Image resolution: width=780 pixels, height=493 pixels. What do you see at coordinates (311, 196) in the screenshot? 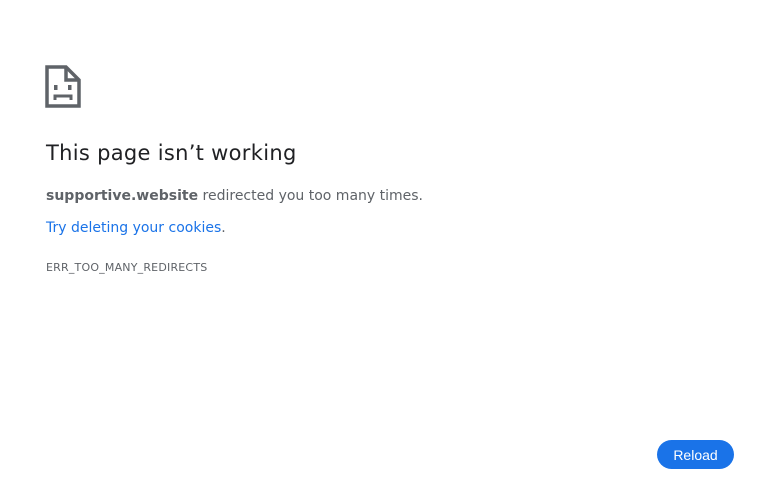
I see `summary-message: redirected you too many times.` at bounding box center [311, 196].